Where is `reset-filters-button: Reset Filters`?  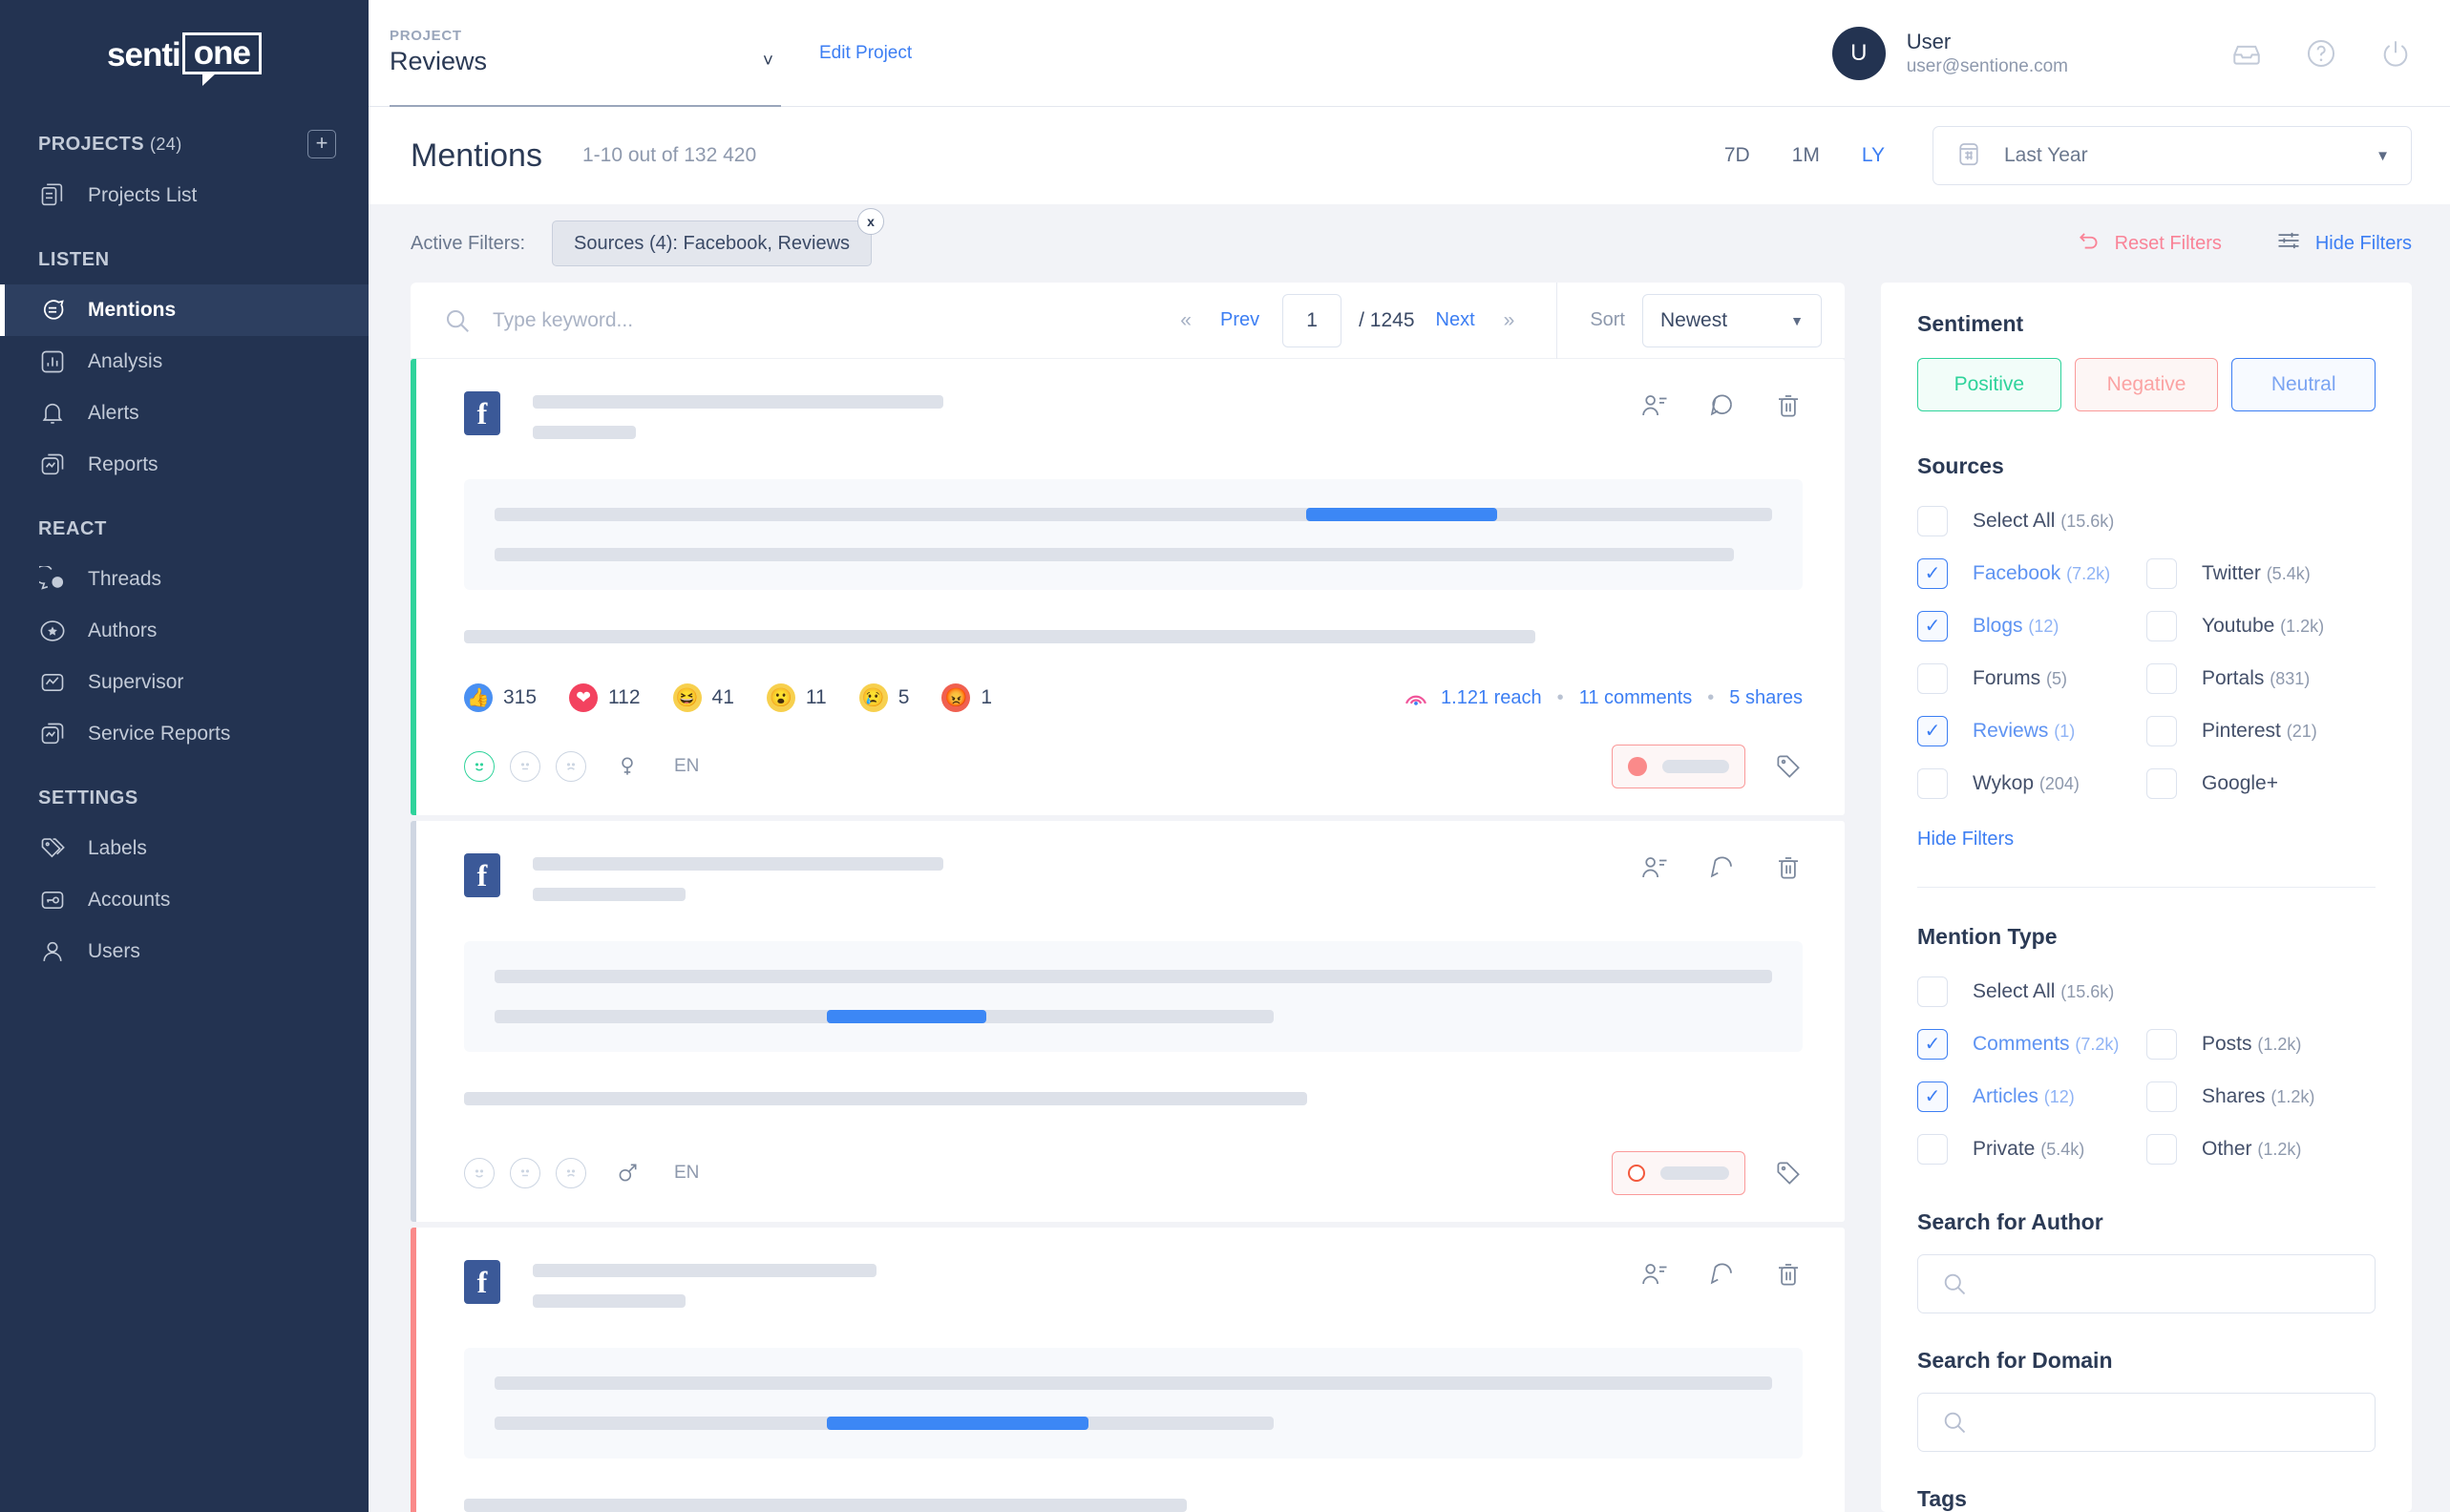
reset-filters-button: Reset Filters is located at coordinates (2149, 244).